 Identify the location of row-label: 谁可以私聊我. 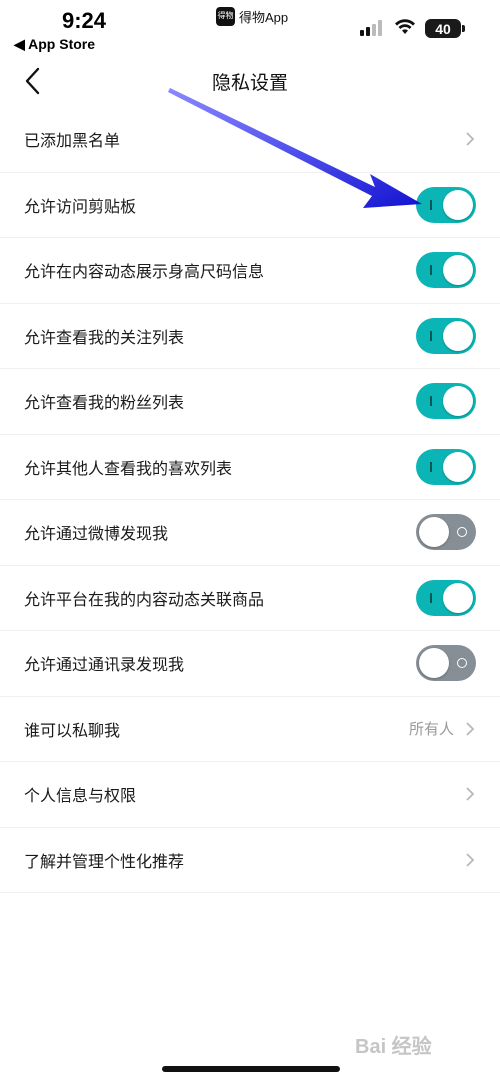
(72, 730).